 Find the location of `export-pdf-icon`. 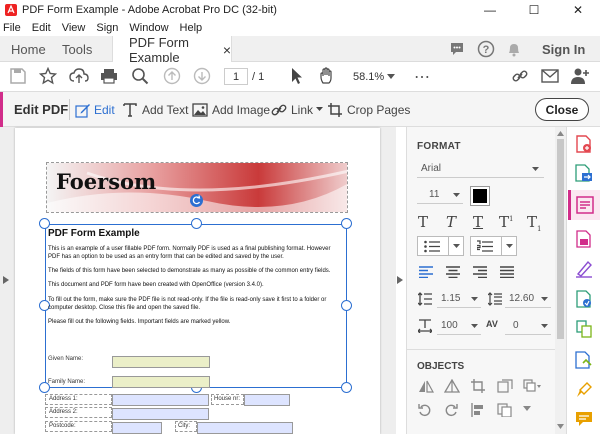

export-pdf-icon is located at coordinates (584, 173).